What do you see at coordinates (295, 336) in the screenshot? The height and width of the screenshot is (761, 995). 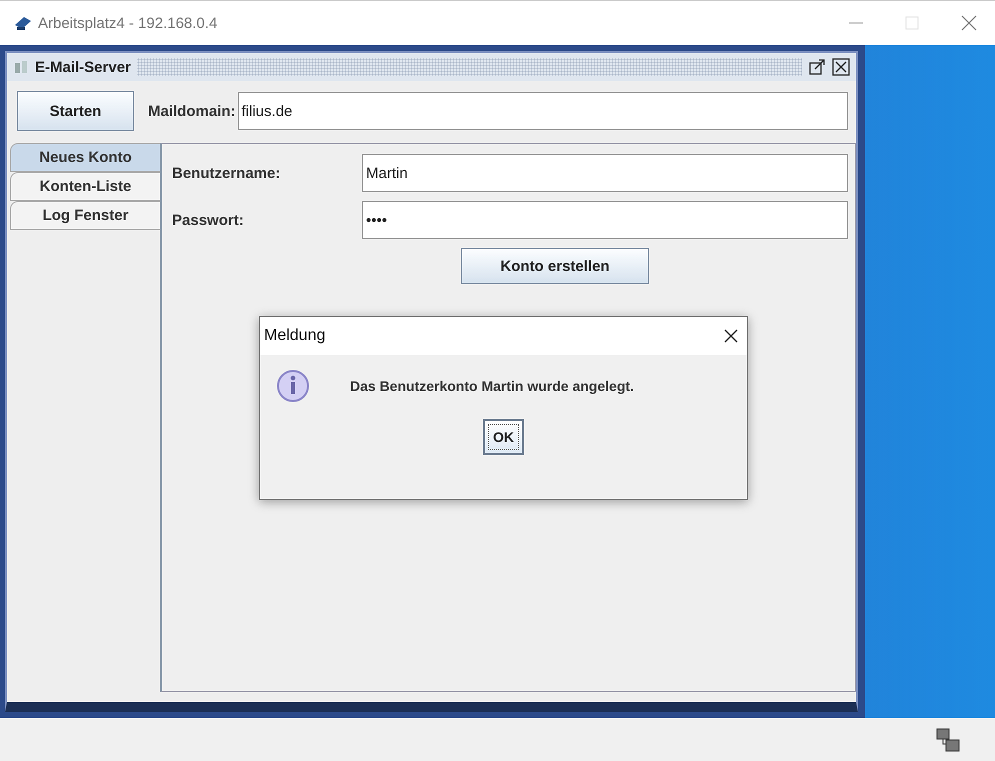 I see `dialog-title: Meldung` at bounding box center [295, 336].